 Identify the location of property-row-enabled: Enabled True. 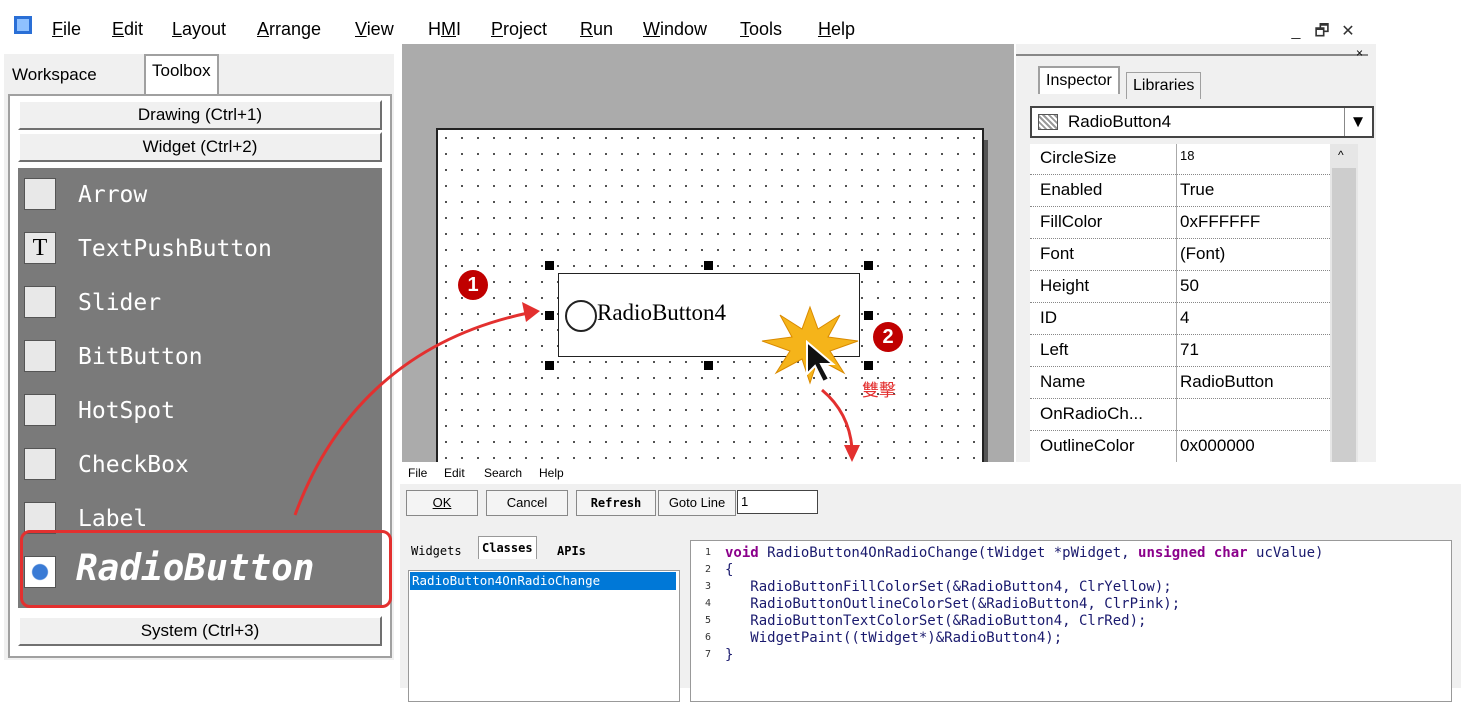
(1180, 191).